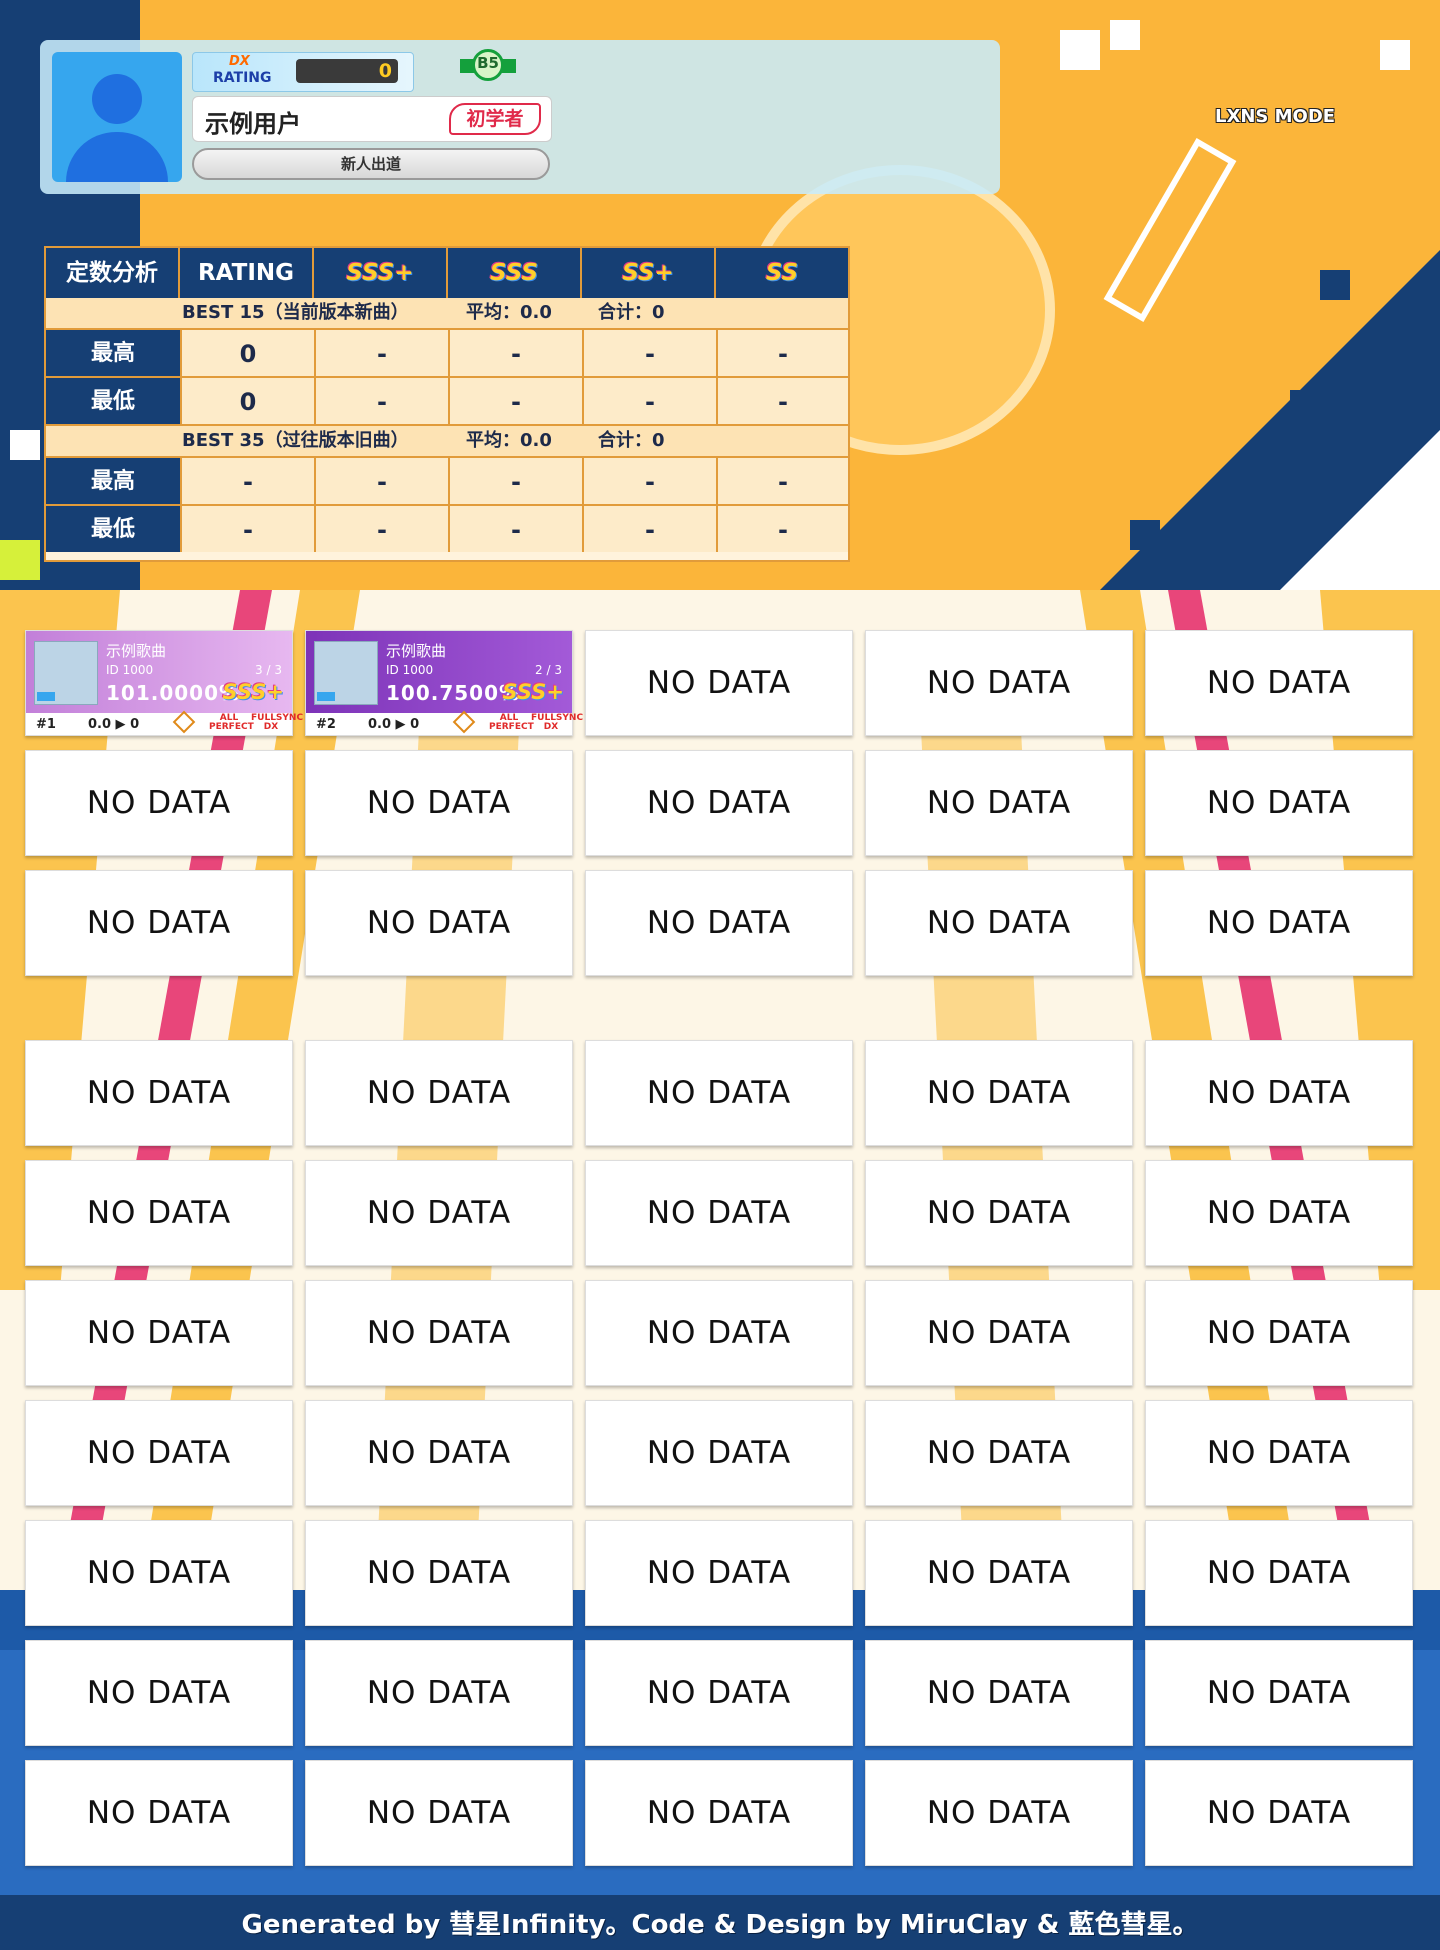  I want to click on best15-average: 平均：0.0, so click(509, 312).